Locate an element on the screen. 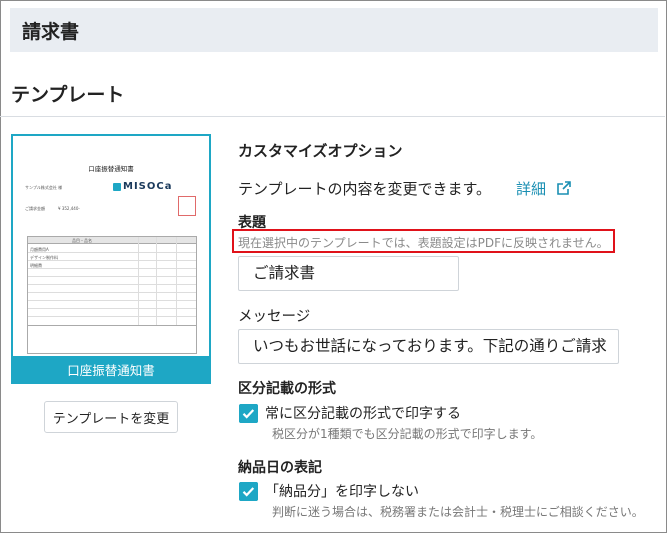 This screenshot has width=667, height=533. tax-format-checkbox is located at coordinates (248, 413).